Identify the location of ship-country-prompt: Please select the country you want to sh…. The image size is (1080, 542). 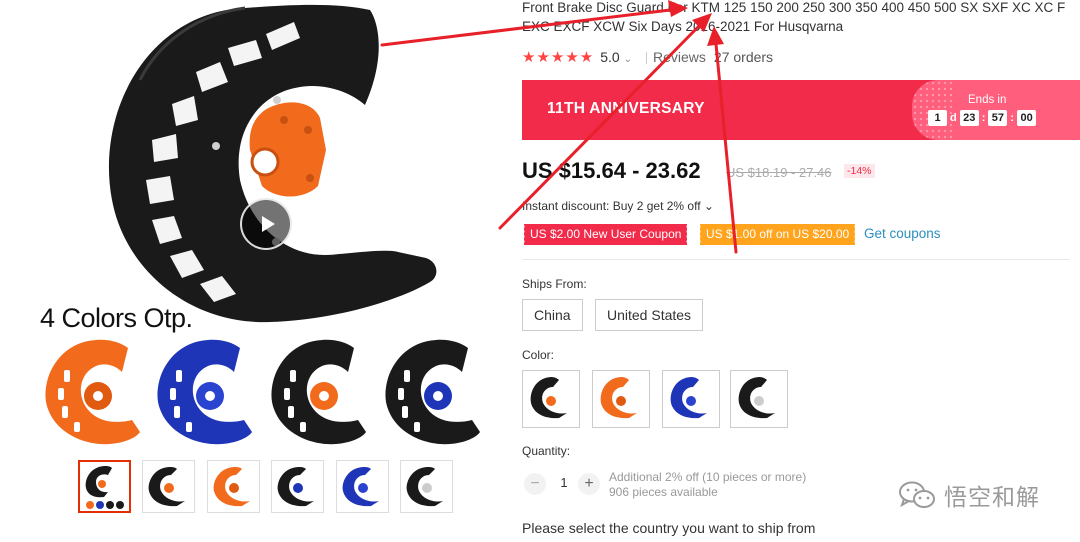
(669, 528).